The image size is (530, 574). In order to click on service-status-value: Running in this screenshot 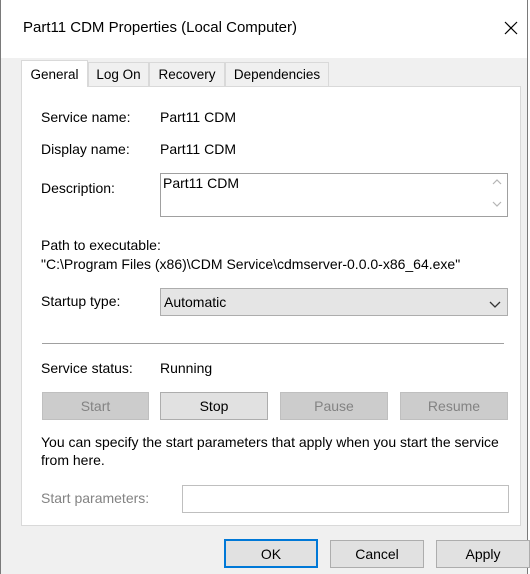, I will do `click(186, 368)`.